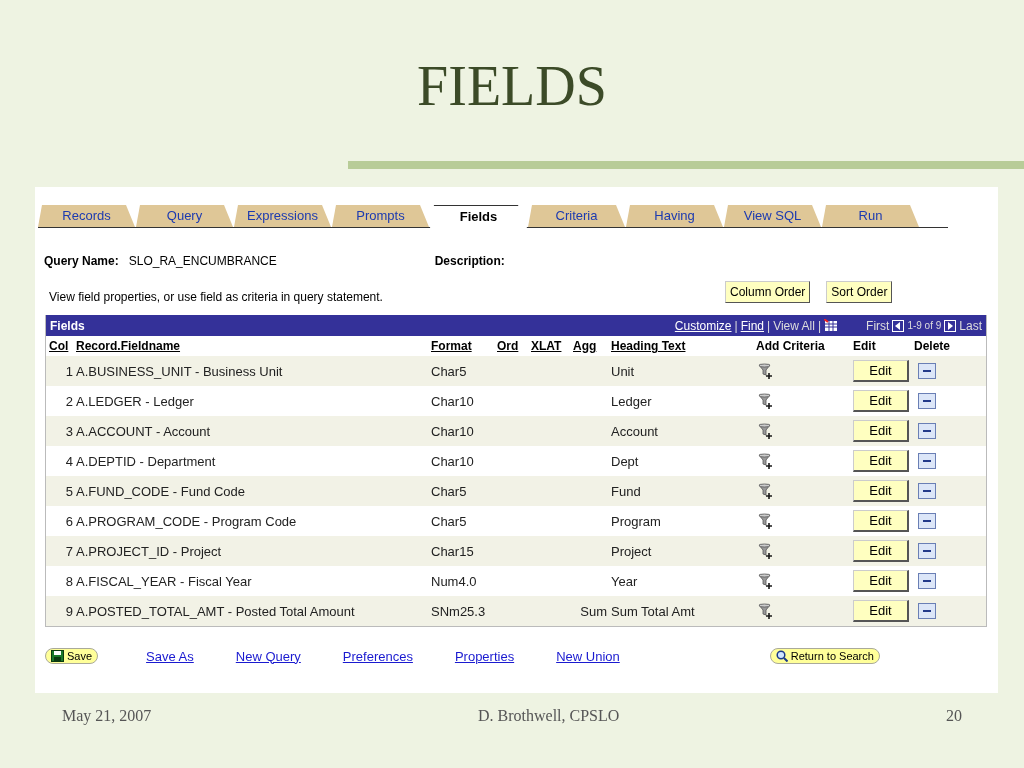  What do you see at coordinates (552, 346) in the screenshot?
I see `column-sort-link: XLAT` at bounding box center [552, 346].